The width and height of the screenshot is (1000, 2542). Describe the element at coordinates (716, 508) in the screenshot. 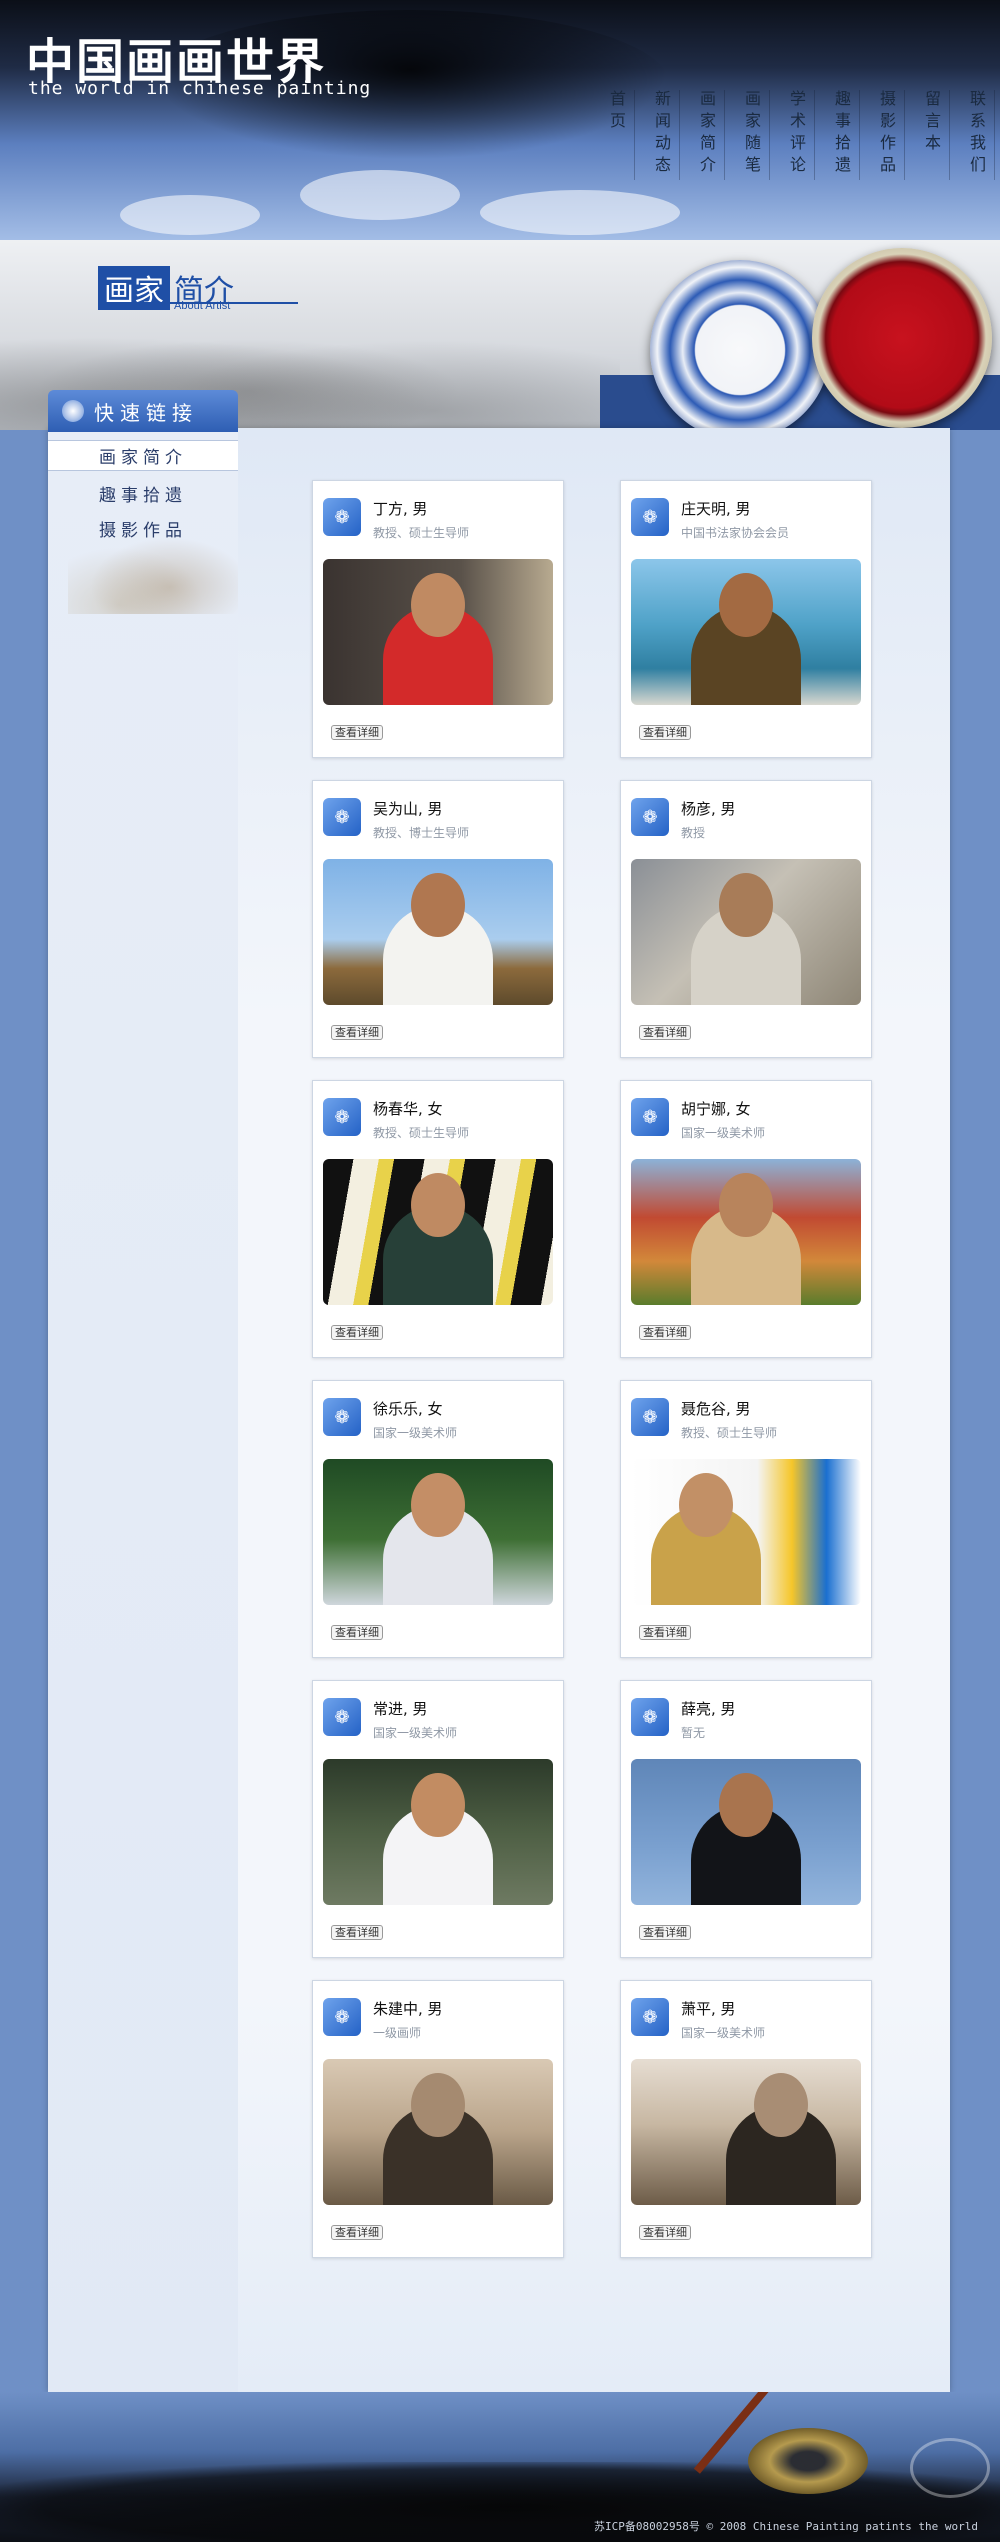

I see `artist-name: 庄天明, 男` at that location.